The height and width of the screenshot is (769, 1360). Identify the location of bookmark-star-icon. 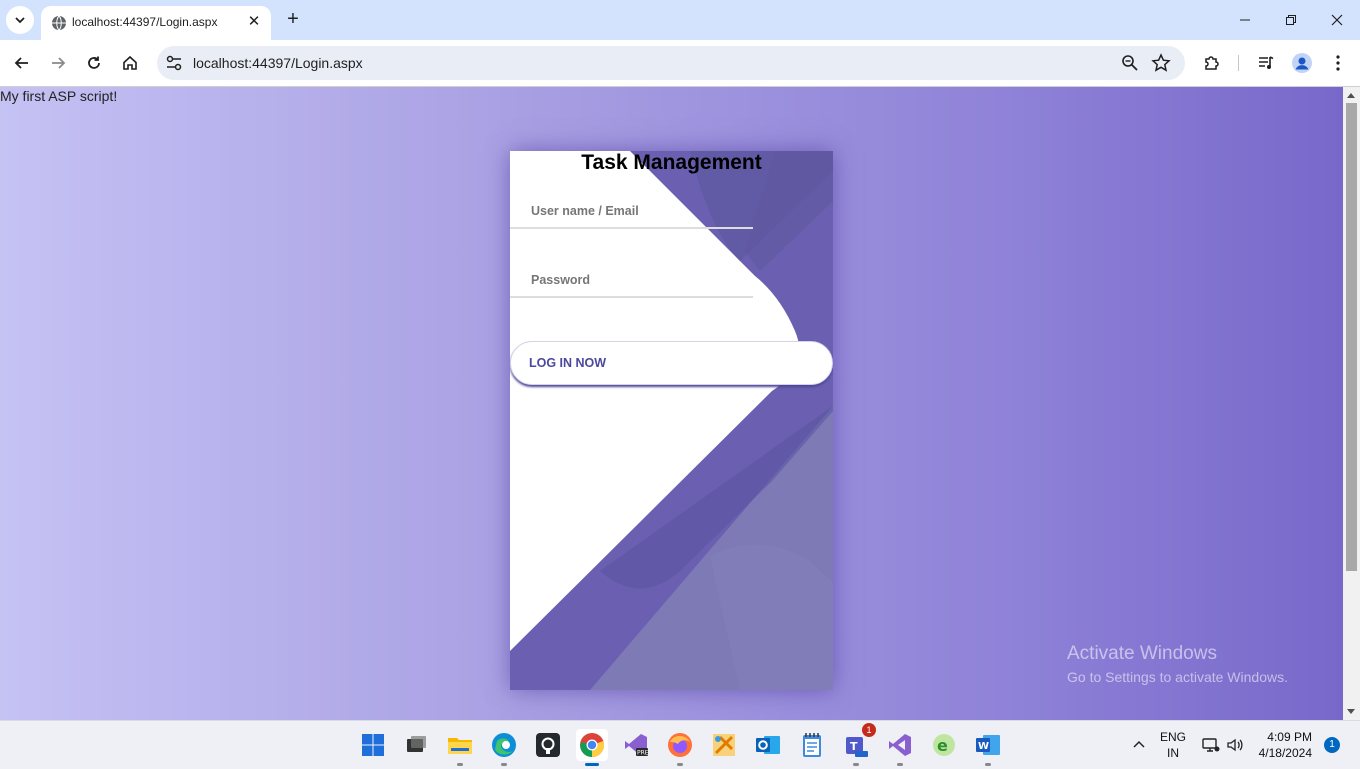
(1161, 63).